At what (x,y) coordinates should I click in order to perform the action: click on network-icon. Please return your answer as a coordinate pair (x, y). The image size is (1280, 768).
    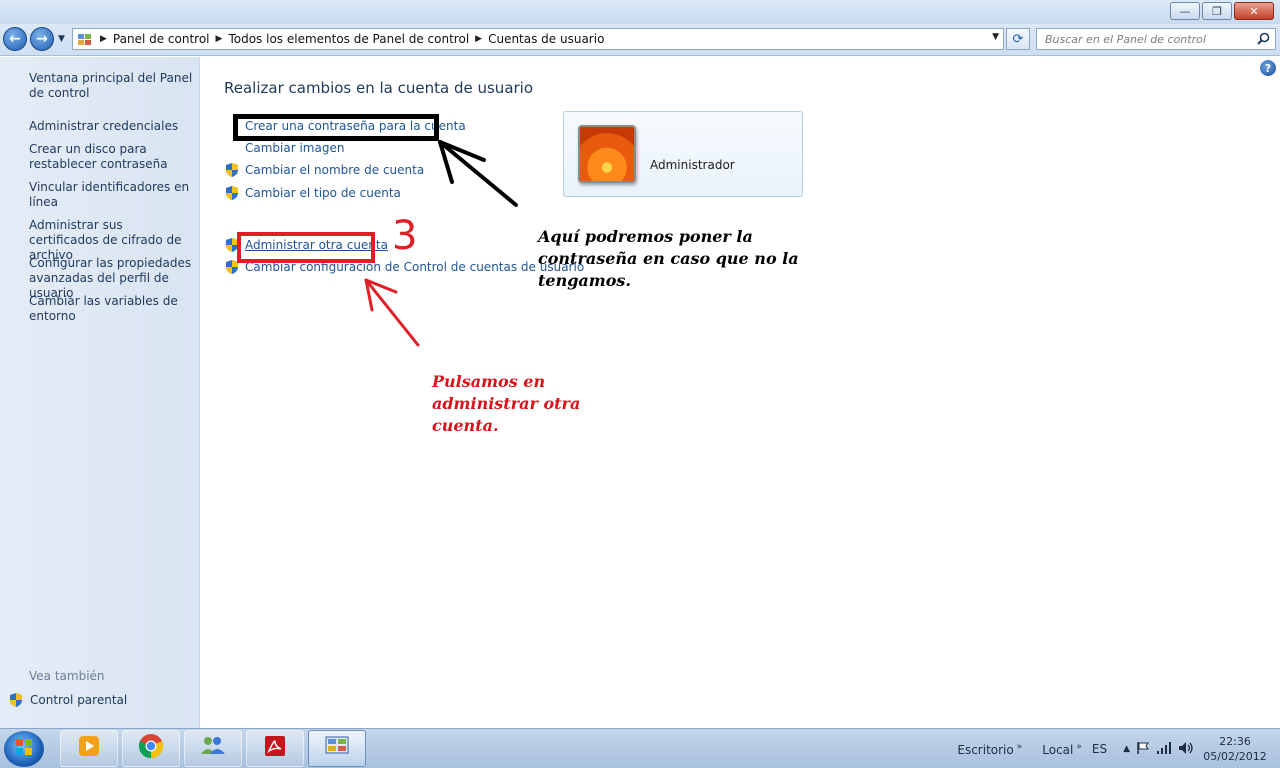
    Looking at the image, I should click on (1164, 749).